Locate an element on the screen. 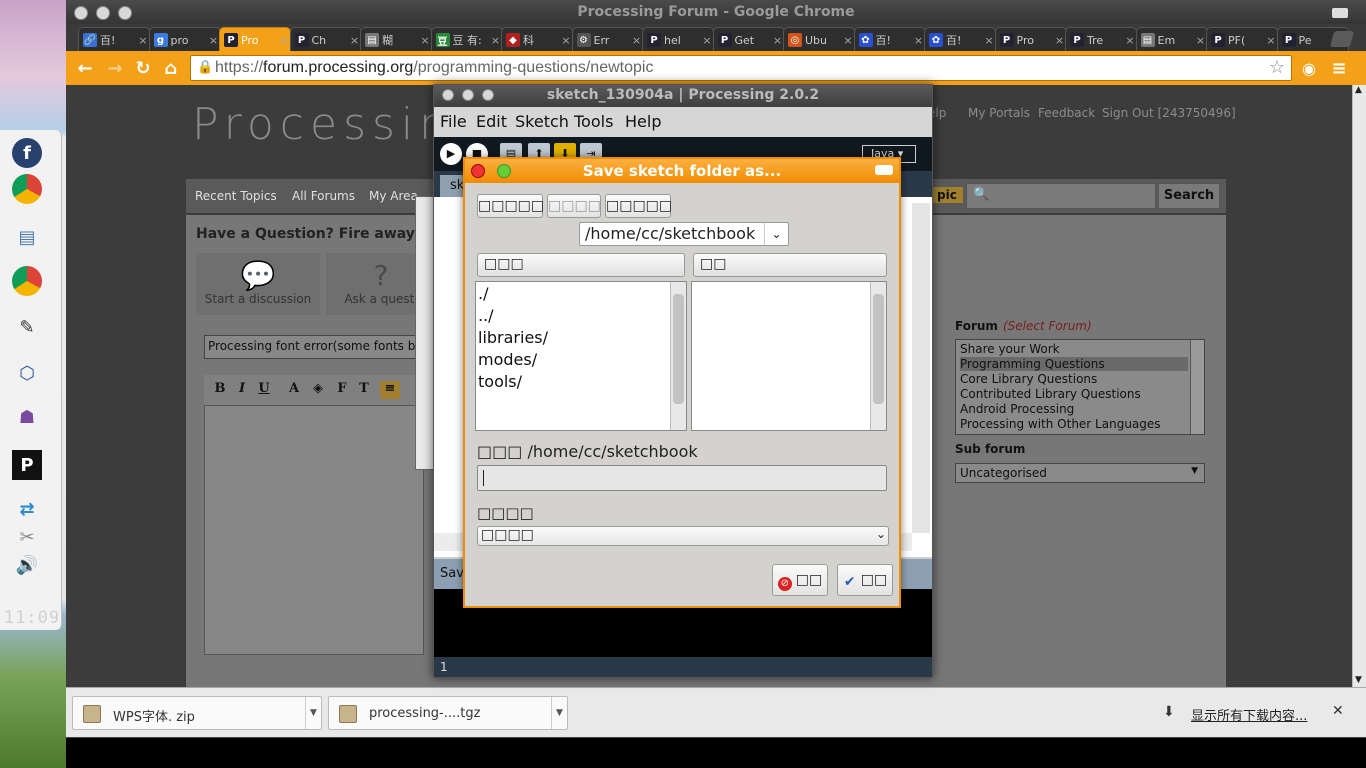 The width and height of the screenshot is (1366, 768). file-list is located at coordinates (789, 356).